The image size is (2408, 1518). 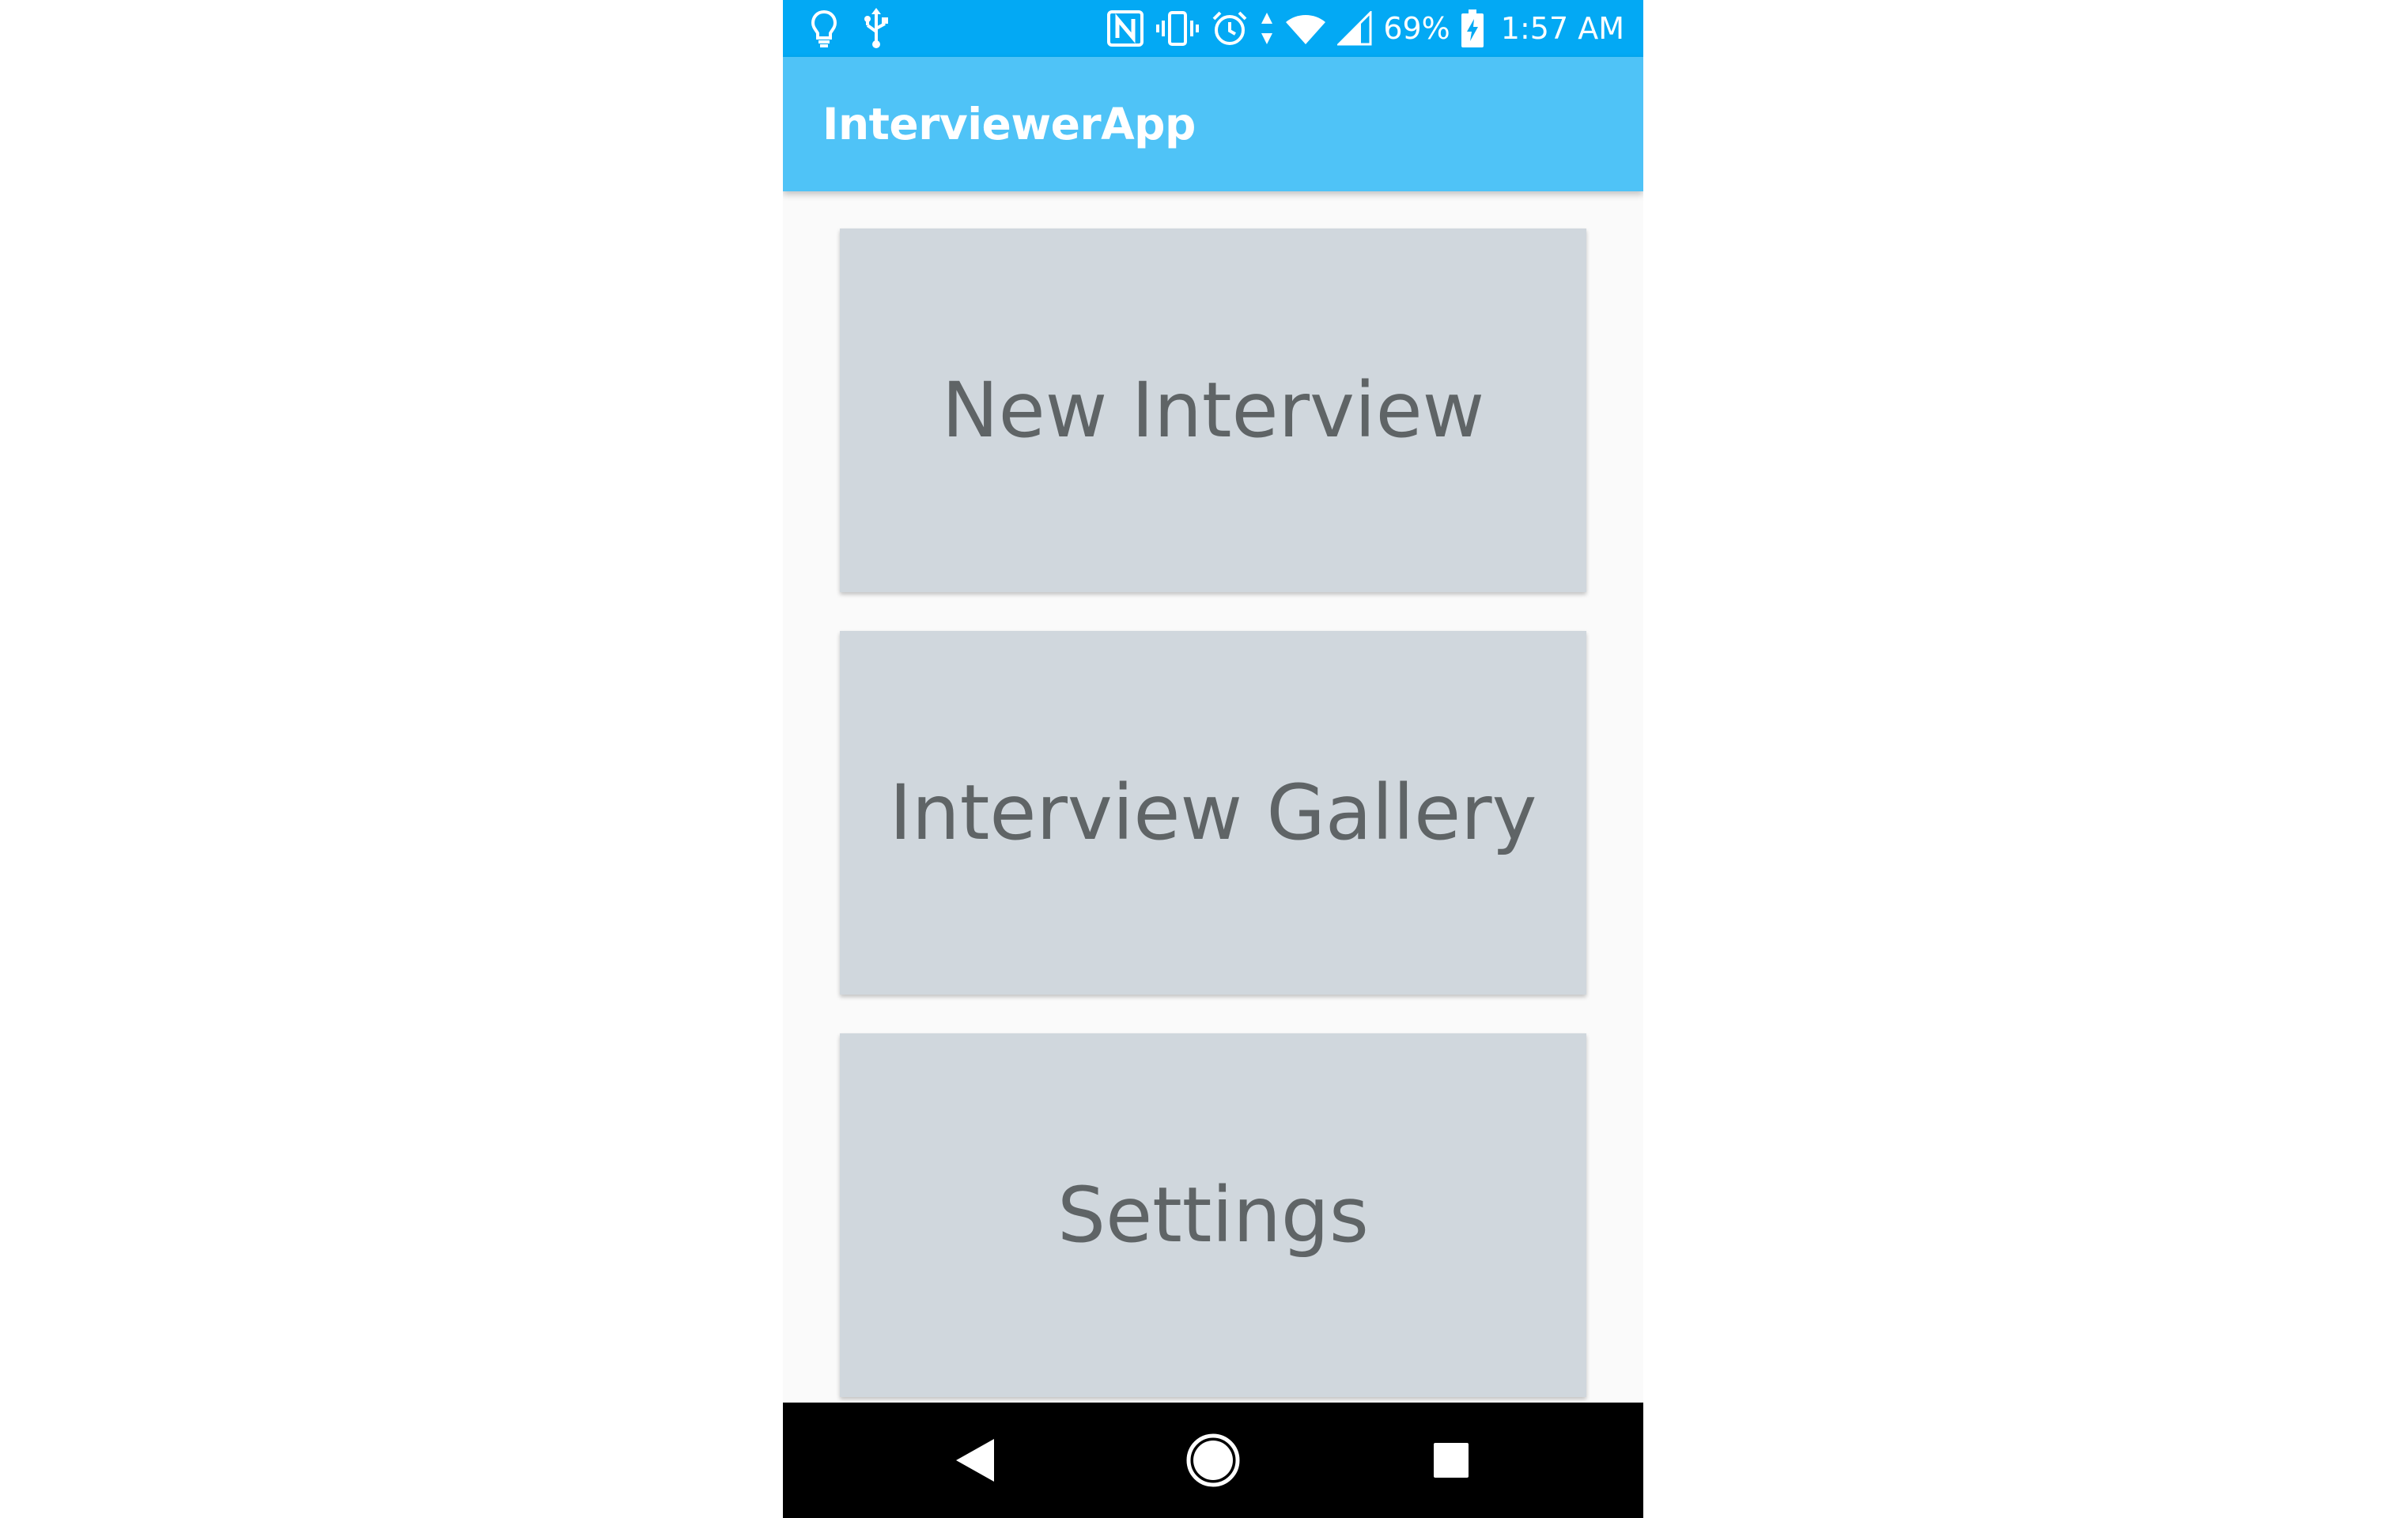 What do you see at coordinates (1213, 1215) in the screenshot?
I see `settings-button: Settings` at bounding box center [1213, 1215].